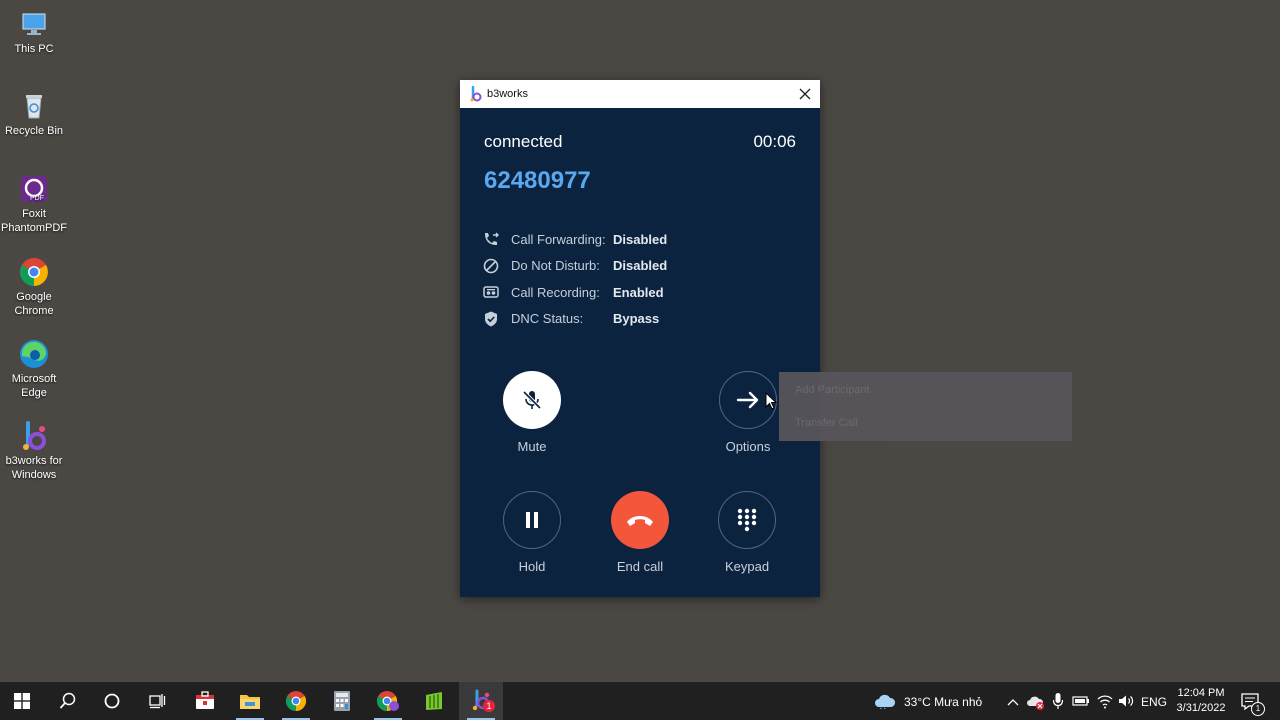 The image size is (1280, 720). I want to click on task-view-button, so click(157, 701).